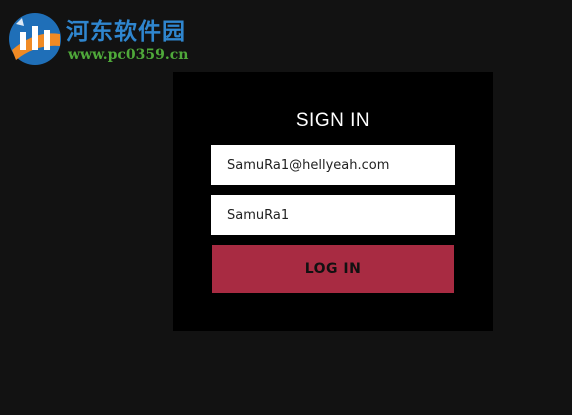 This screenshot has width=572, height=415. What do you see at coordinates (35, 39) in the screenshot?
I see `site-logo-icon` at bounding box center [35, 39].